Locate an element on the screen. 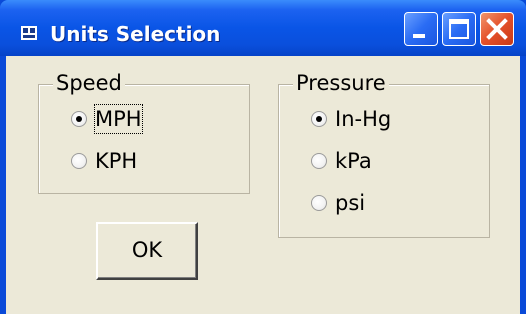 The width and height of the screenshot is (526, 314). radio-kph-indicator is located at coordinates (79, 161).